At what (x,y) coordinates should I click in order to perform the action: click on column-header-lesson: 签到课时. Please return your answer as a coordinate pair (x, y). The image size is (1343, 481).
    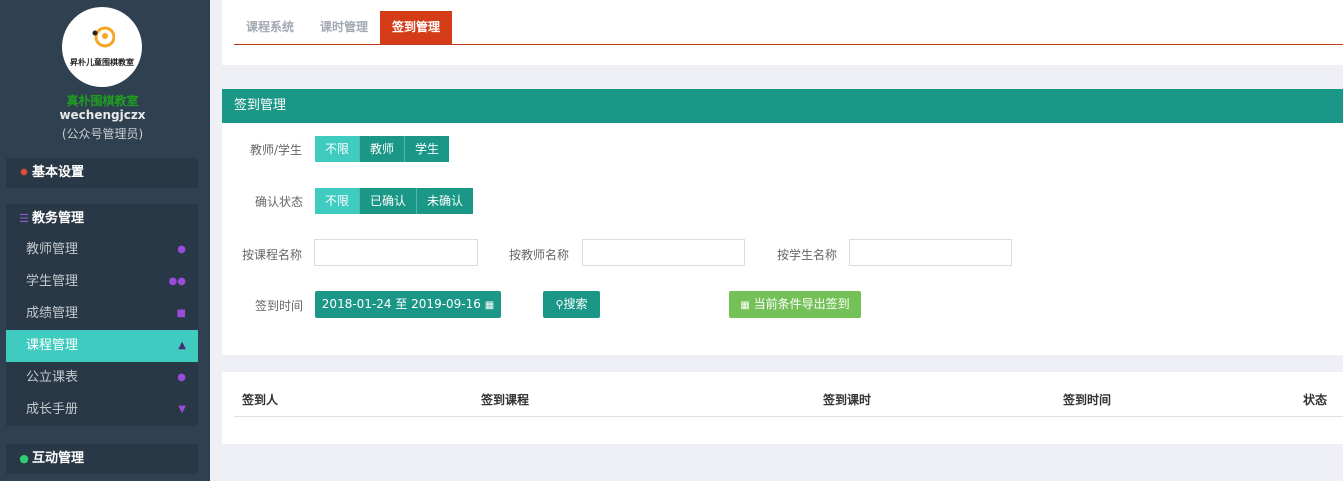
    Looking at the image, I should click on (847, 400).